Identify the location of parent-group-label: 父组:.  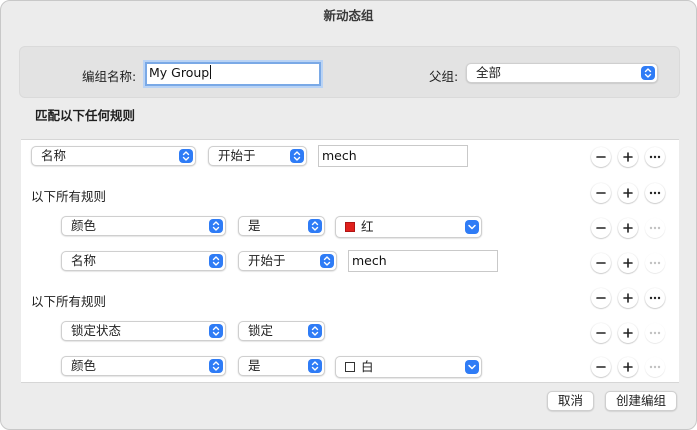
(444, 76).